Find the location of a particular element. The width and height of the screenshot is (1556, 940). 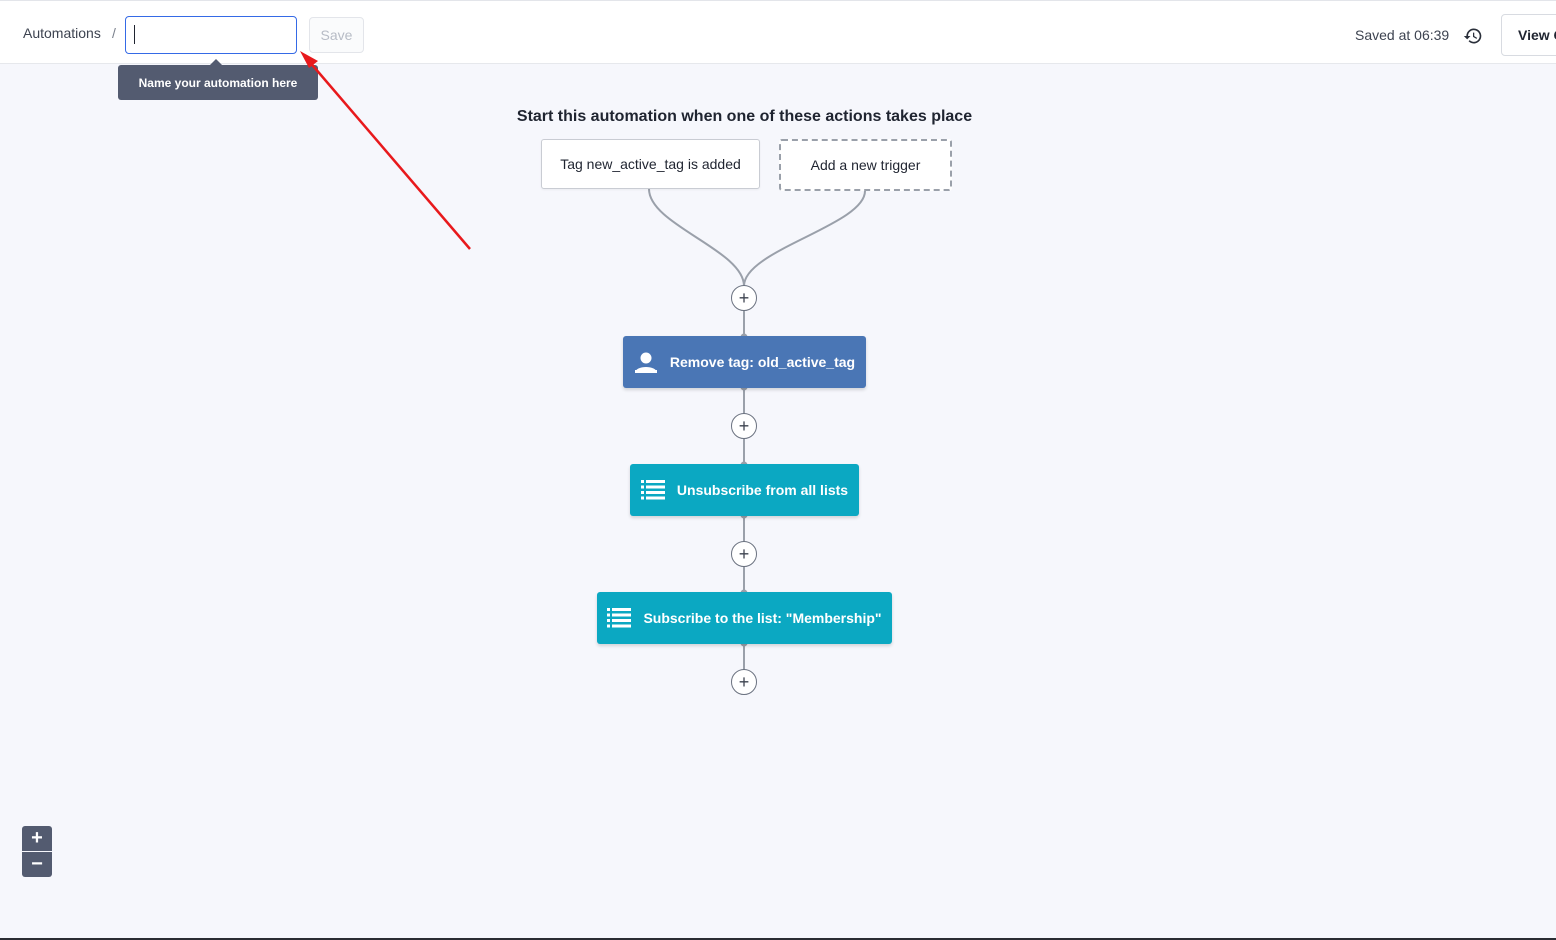

text-caret is located at coordinates (134, 34).